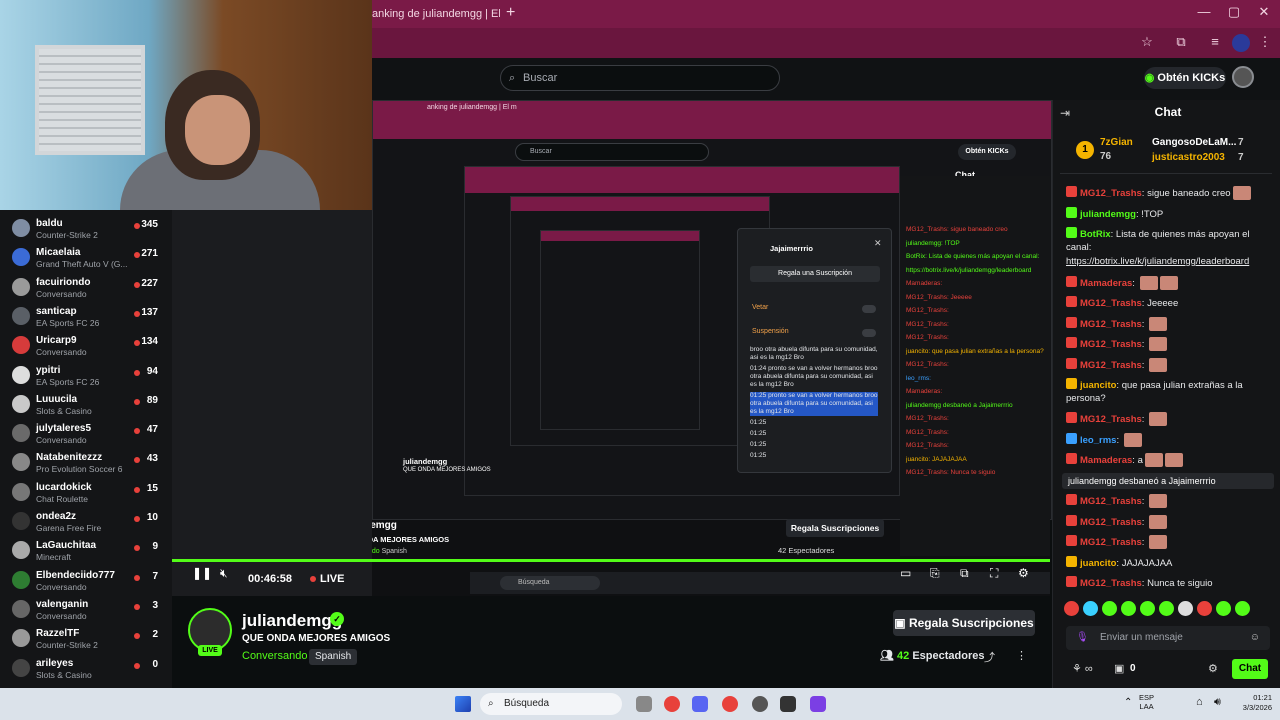 Image resolution: width=1280 pixels, height=720 pixels. What do you see at coordinates (86, 638) in the screenshot?
I see `sidebar-channel-item: RazzelTF Counter-Strike 2 2` at bounding box center [86, 638].